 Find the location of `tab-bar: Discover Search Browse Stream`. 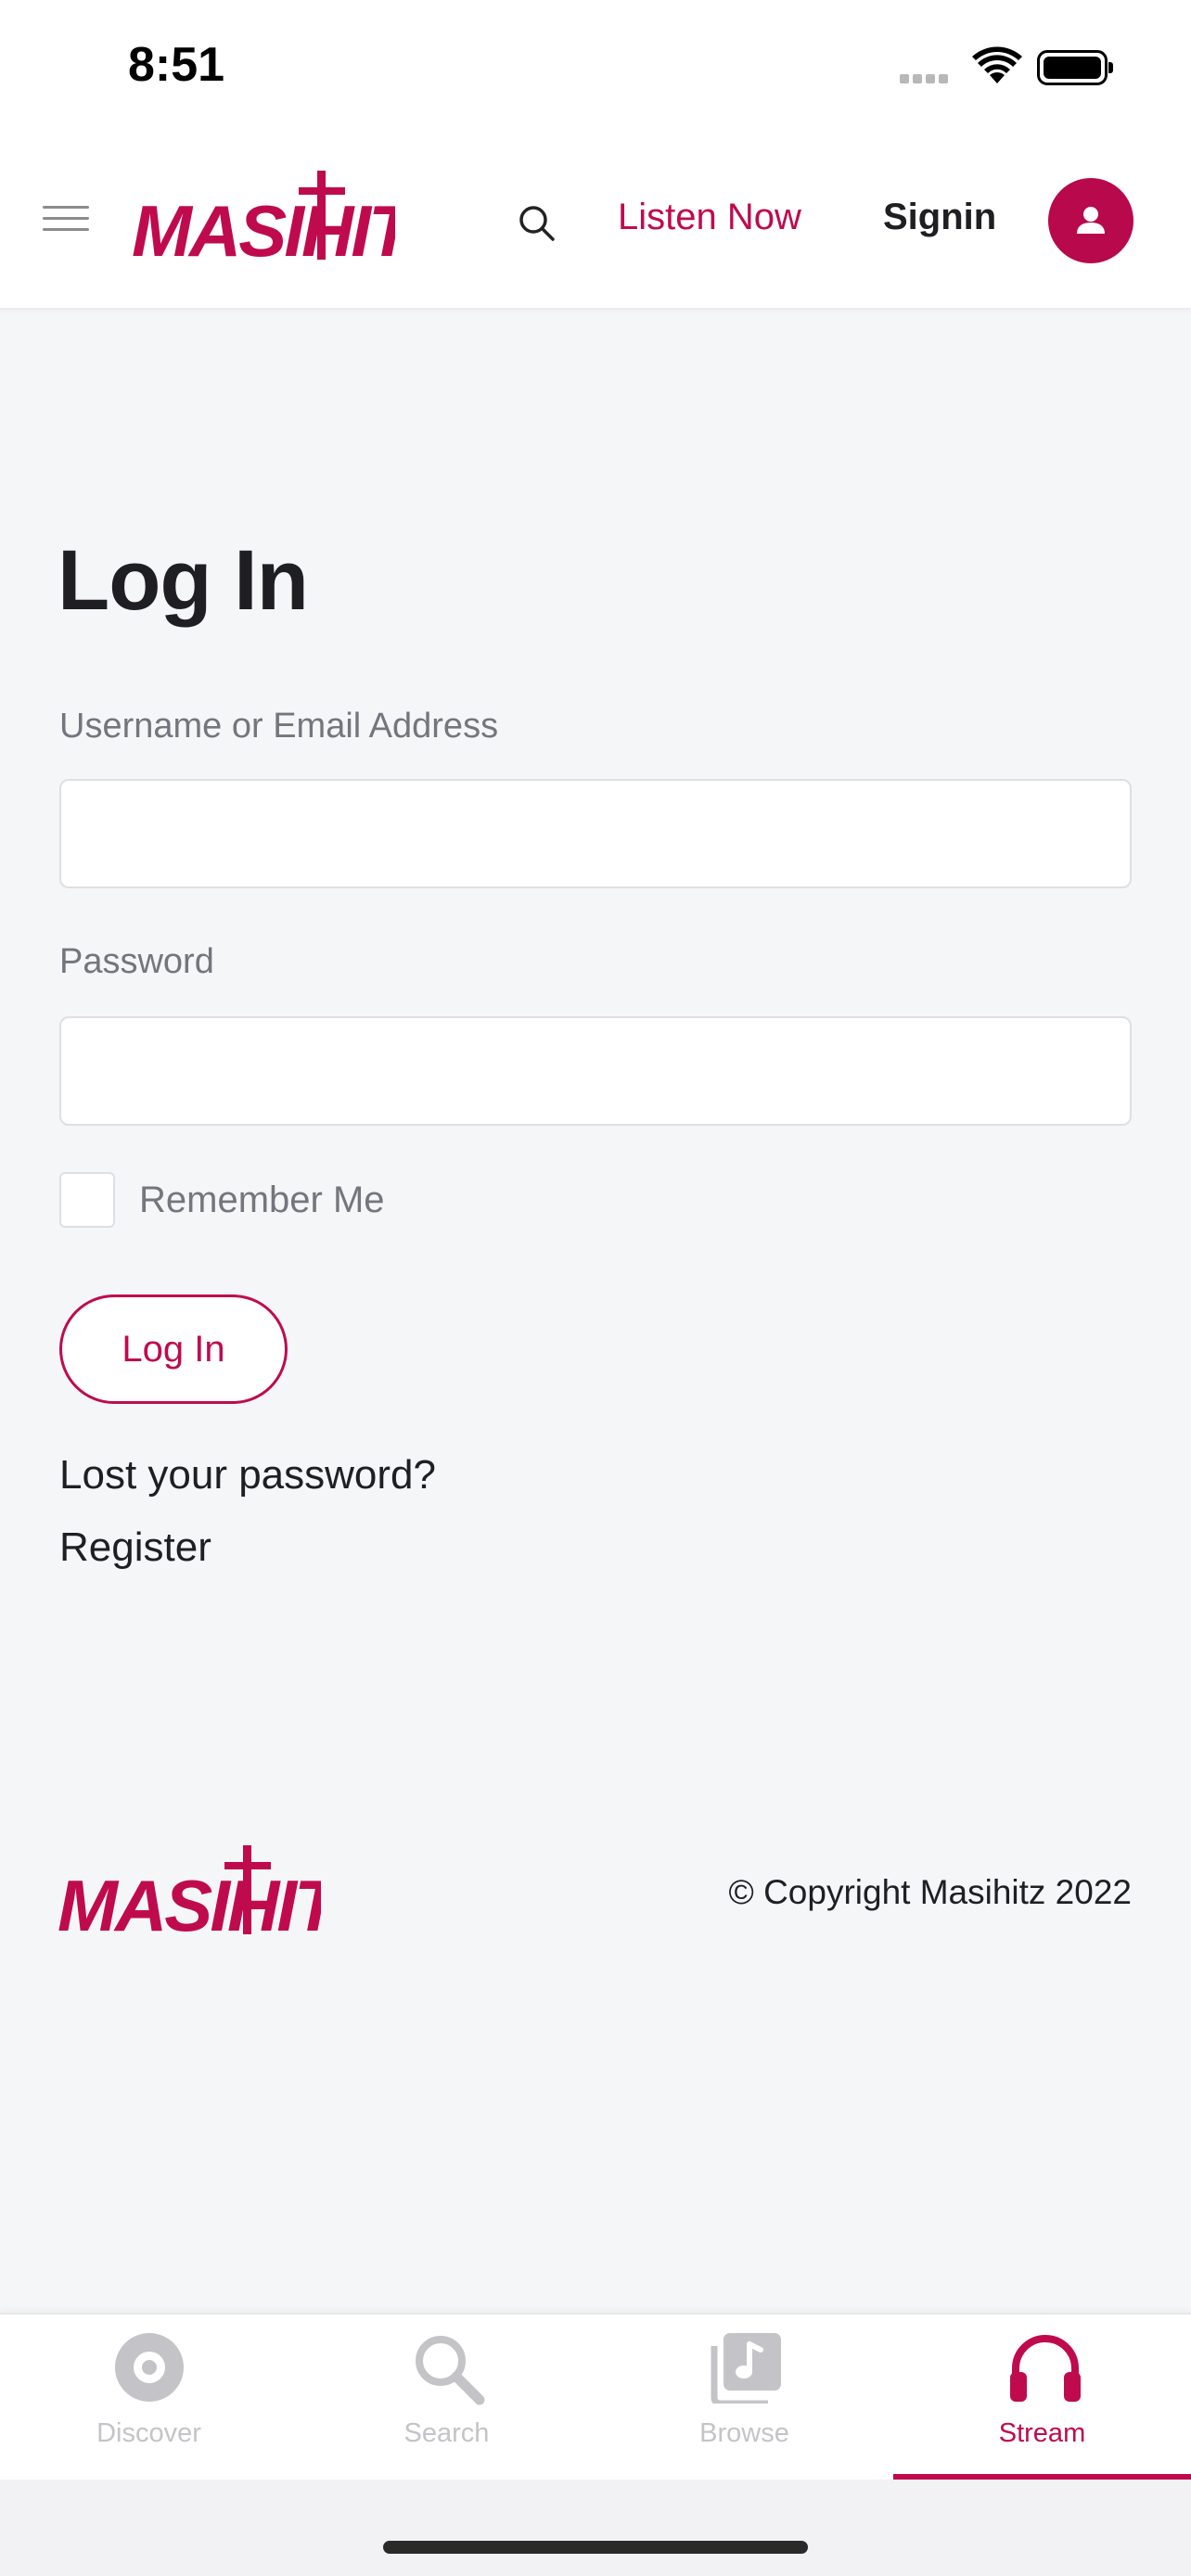

tab-bar: Discover Search Browse Stream is located at coordinates (595, 2397).